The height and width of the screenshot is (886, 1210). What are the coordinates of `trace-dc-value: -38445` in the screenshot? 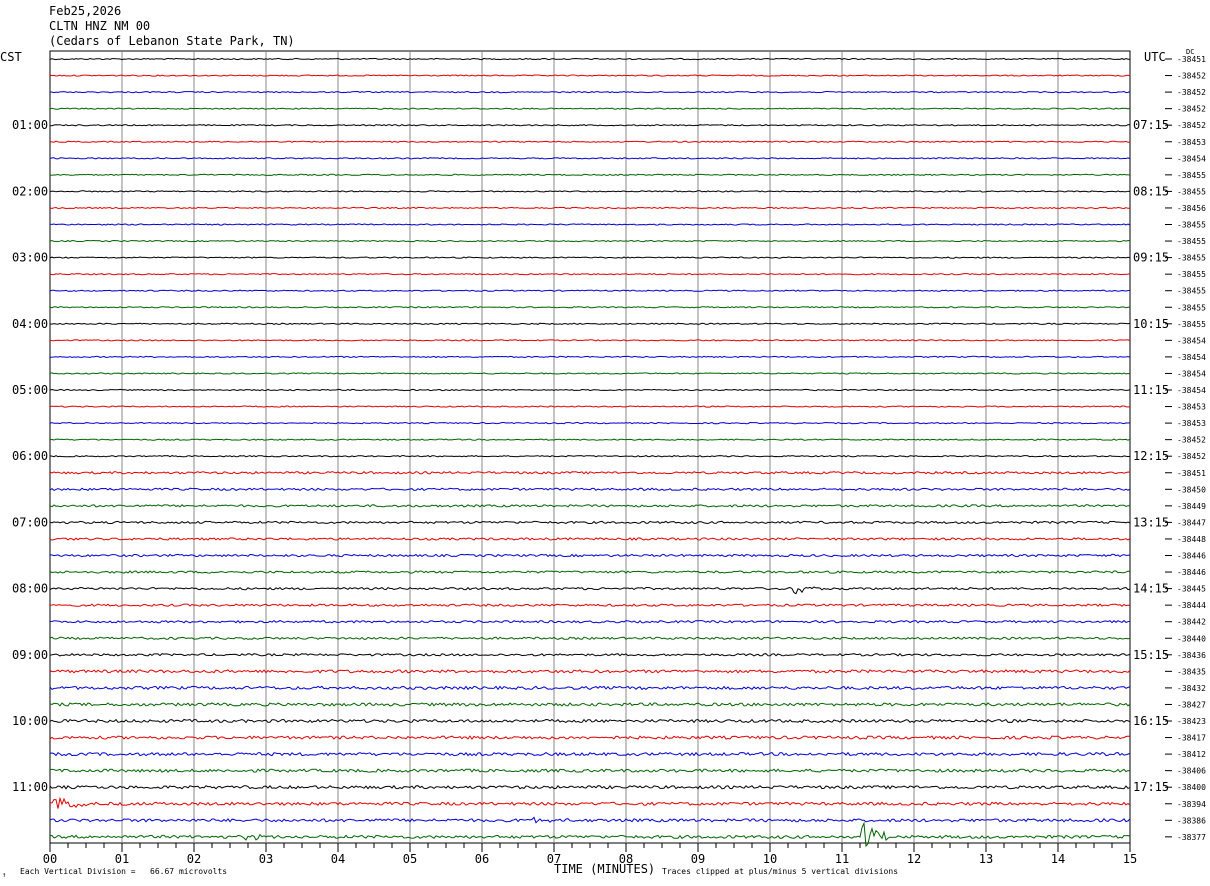 It's located at (1191, 589).